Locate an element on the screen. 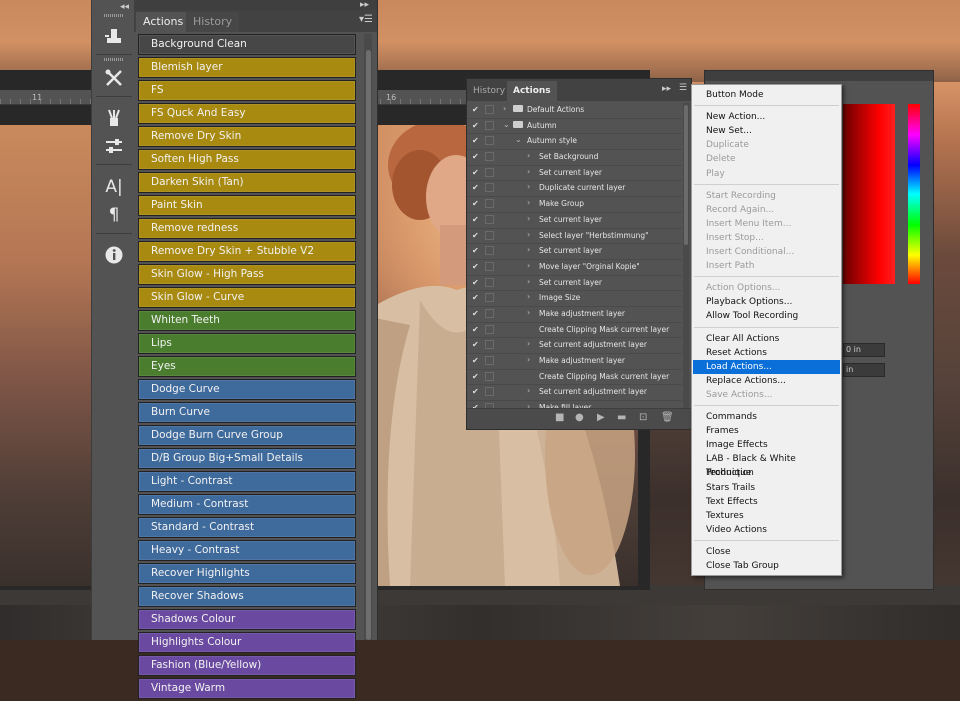 The height and width of the screenshot is (701, 960). menu-item: Button Mode is located at coordinates (766, 95).